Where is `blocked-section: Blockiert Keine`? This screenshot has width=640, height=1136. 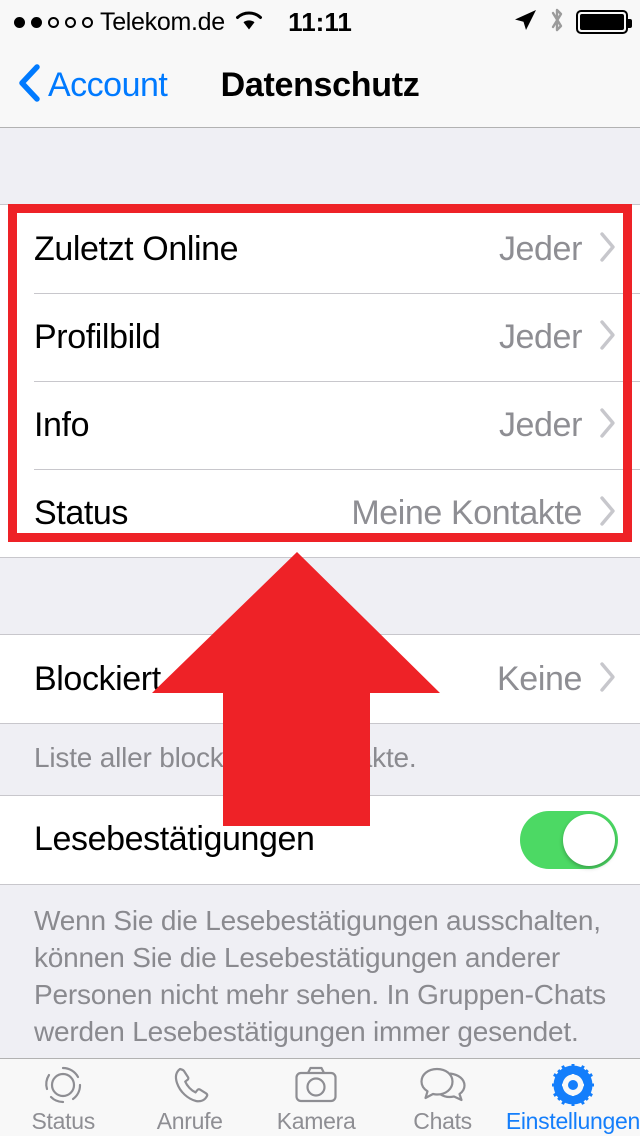 blocked-section: Blockiert Keine is located at coordinates (320, 679).